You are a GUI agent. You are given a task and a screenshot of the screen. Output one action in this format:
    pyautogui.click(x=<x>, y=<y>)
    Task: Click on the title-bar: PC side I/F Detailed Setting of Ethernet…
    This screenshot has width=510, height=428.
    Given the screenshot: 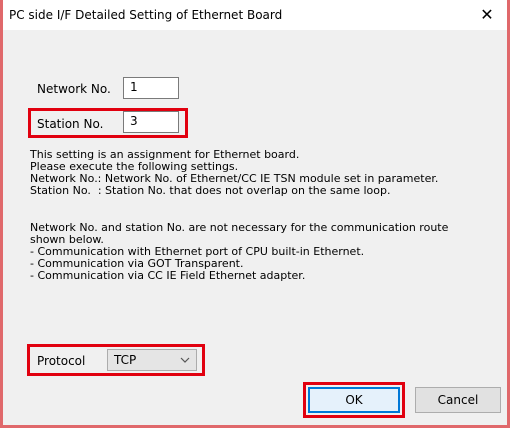 What is the action you would take?
    pyautogui.click(x=255, y=15)
    